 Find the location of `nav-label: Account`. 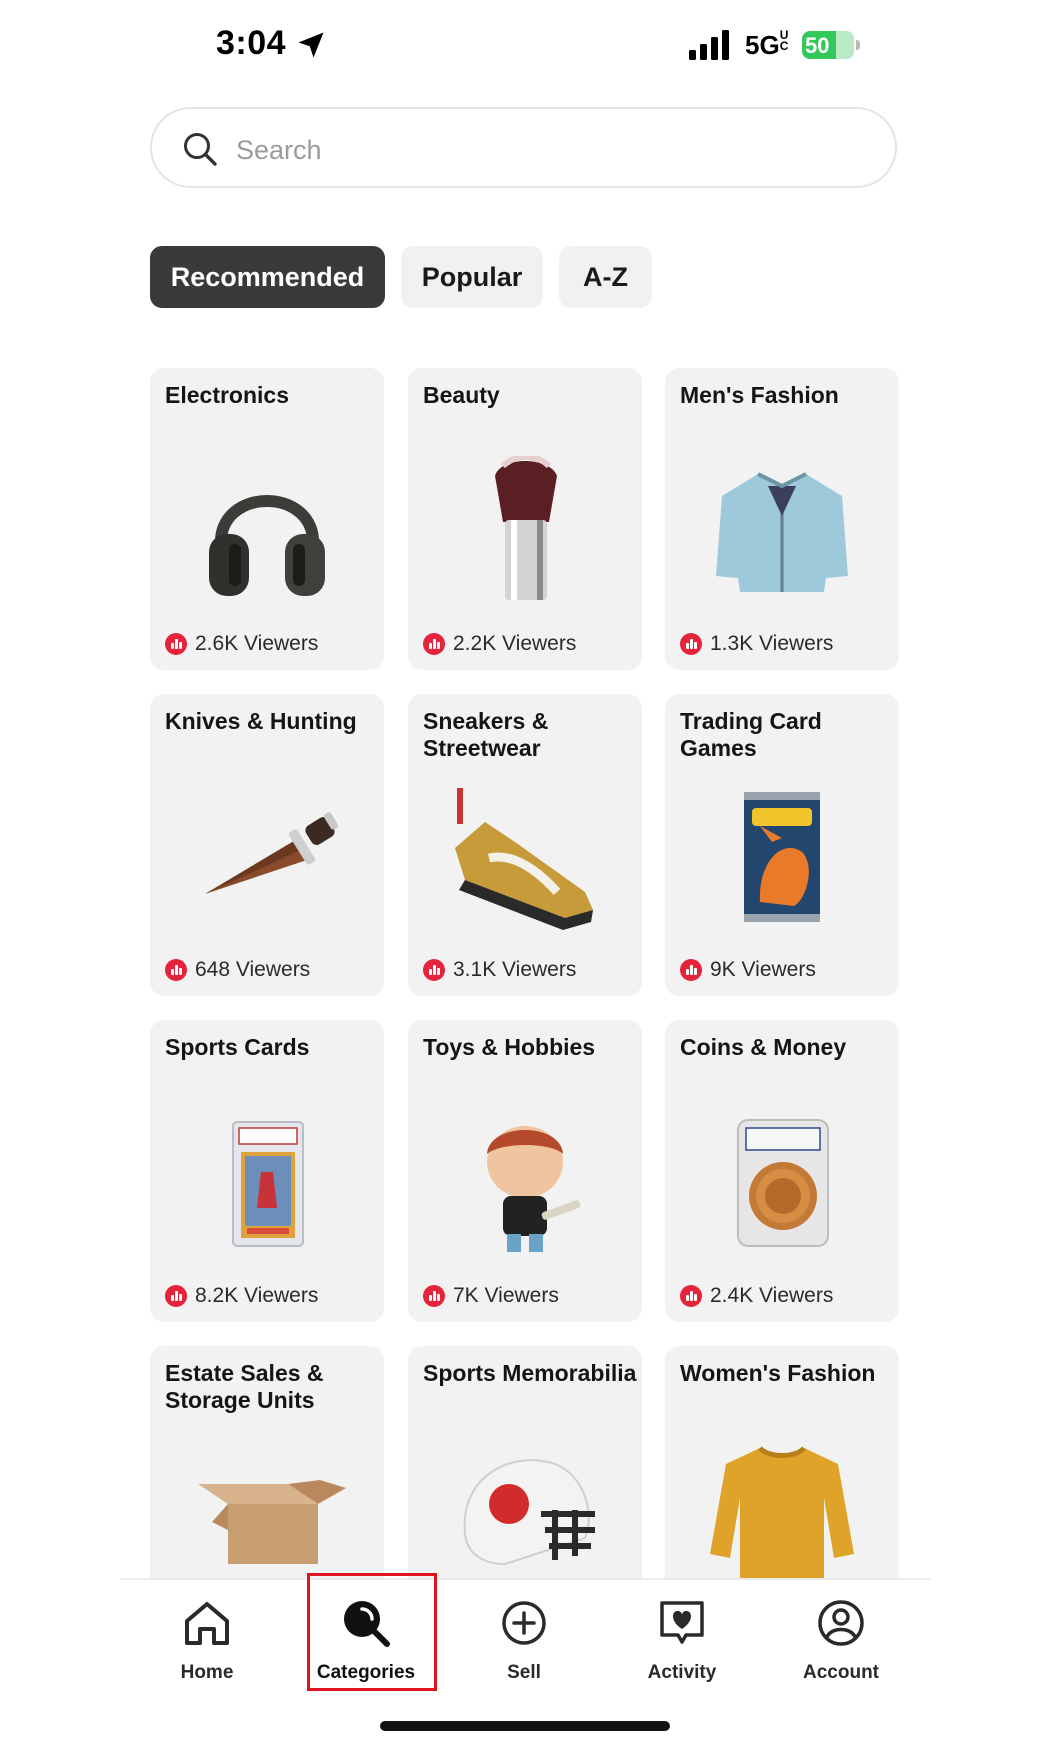

nav-label: Account is located at coordinates (841, 1672).